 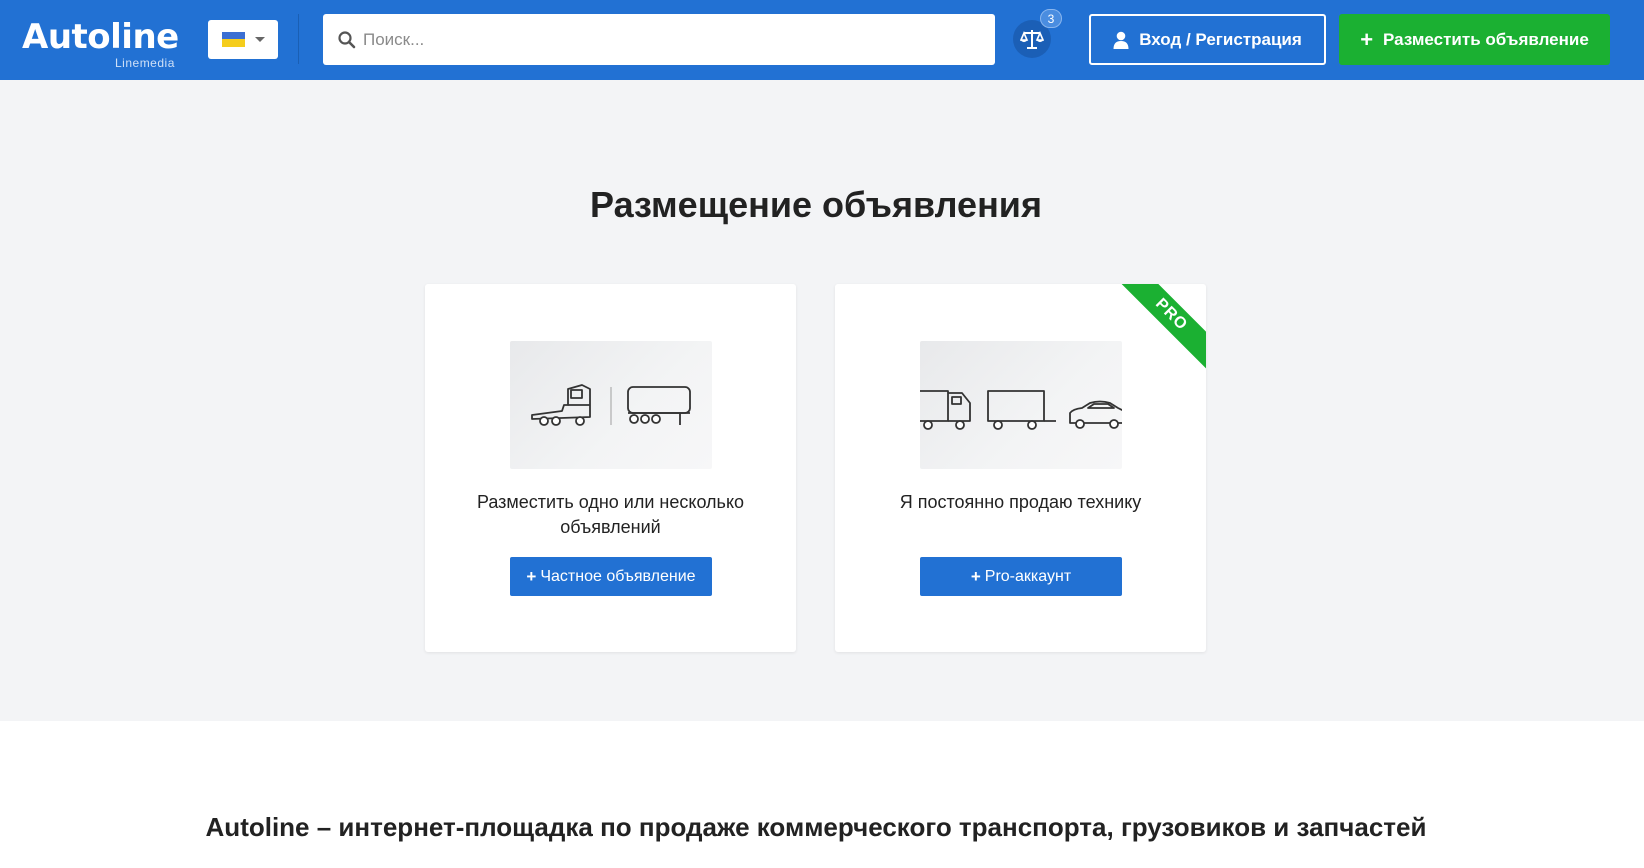 What do you see at coordinates (1028, 576) in the screenshot?
I see `pro-account-button-label: Pro-аккаунт` at bounding box center [1028, 576].